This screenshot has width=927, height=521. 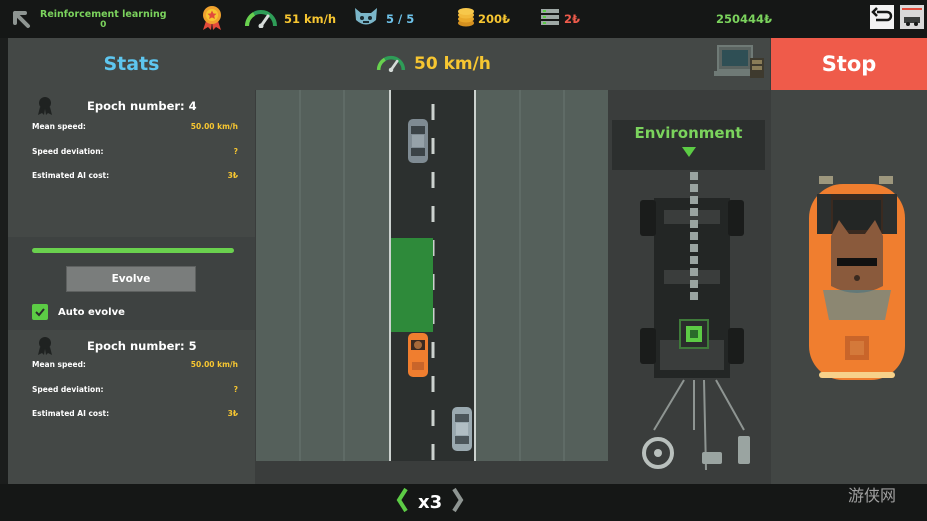 I want to click on cats-status: 5 / 5, so click(x=383, y=19).